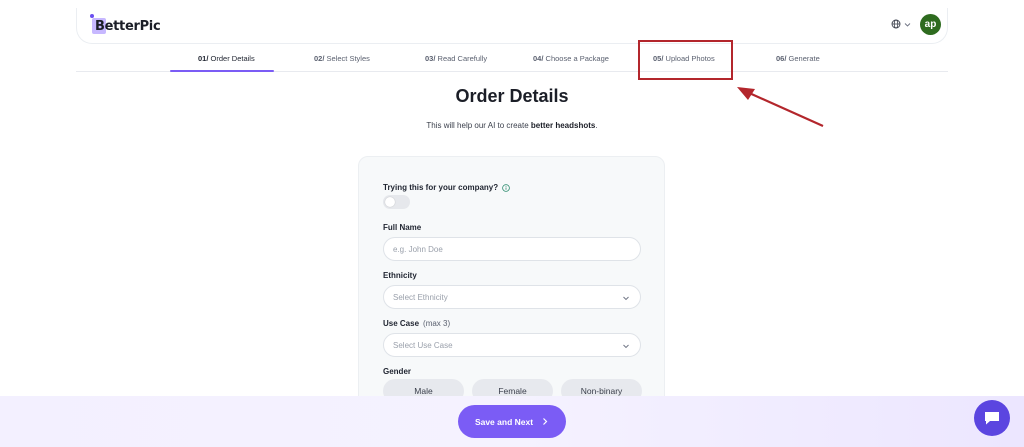 Image resolution: width=1024 pixels, height=447 pixels. I want to click on language-selector, so click(901, 24).